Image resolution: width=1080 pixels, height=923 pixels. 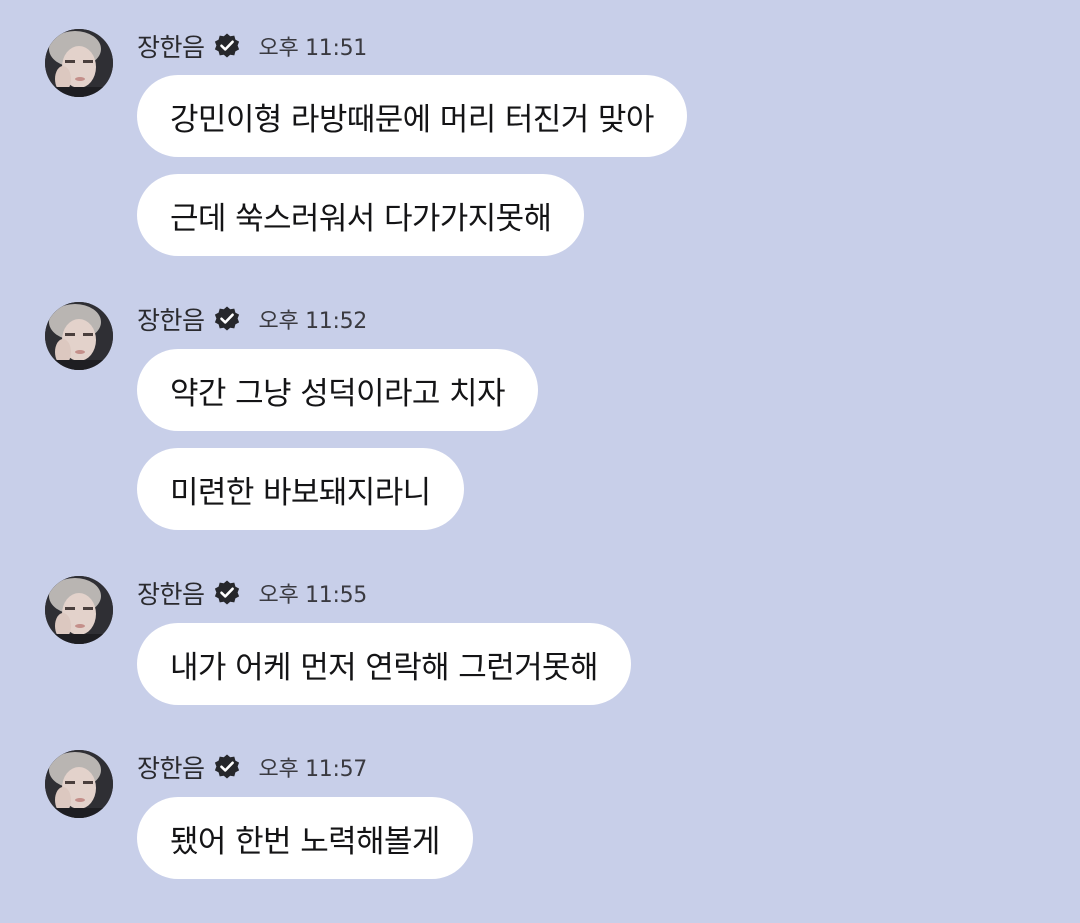 I want to click on timestamp: 오후 11:55, so click(x=313, y=595).